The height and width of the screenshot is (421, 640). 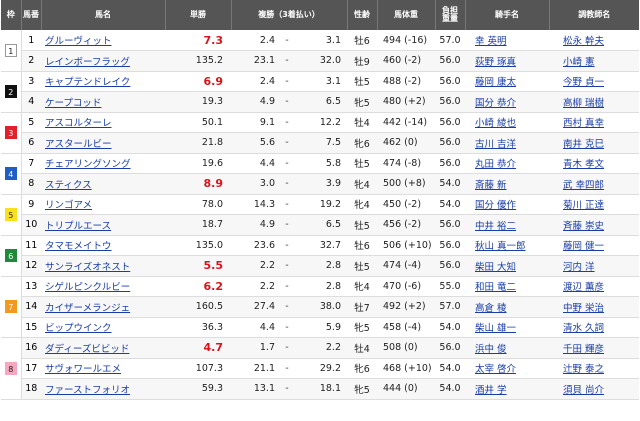 I want to click on jockey-name: 荻野 琢真, so click(x=507, y=61).